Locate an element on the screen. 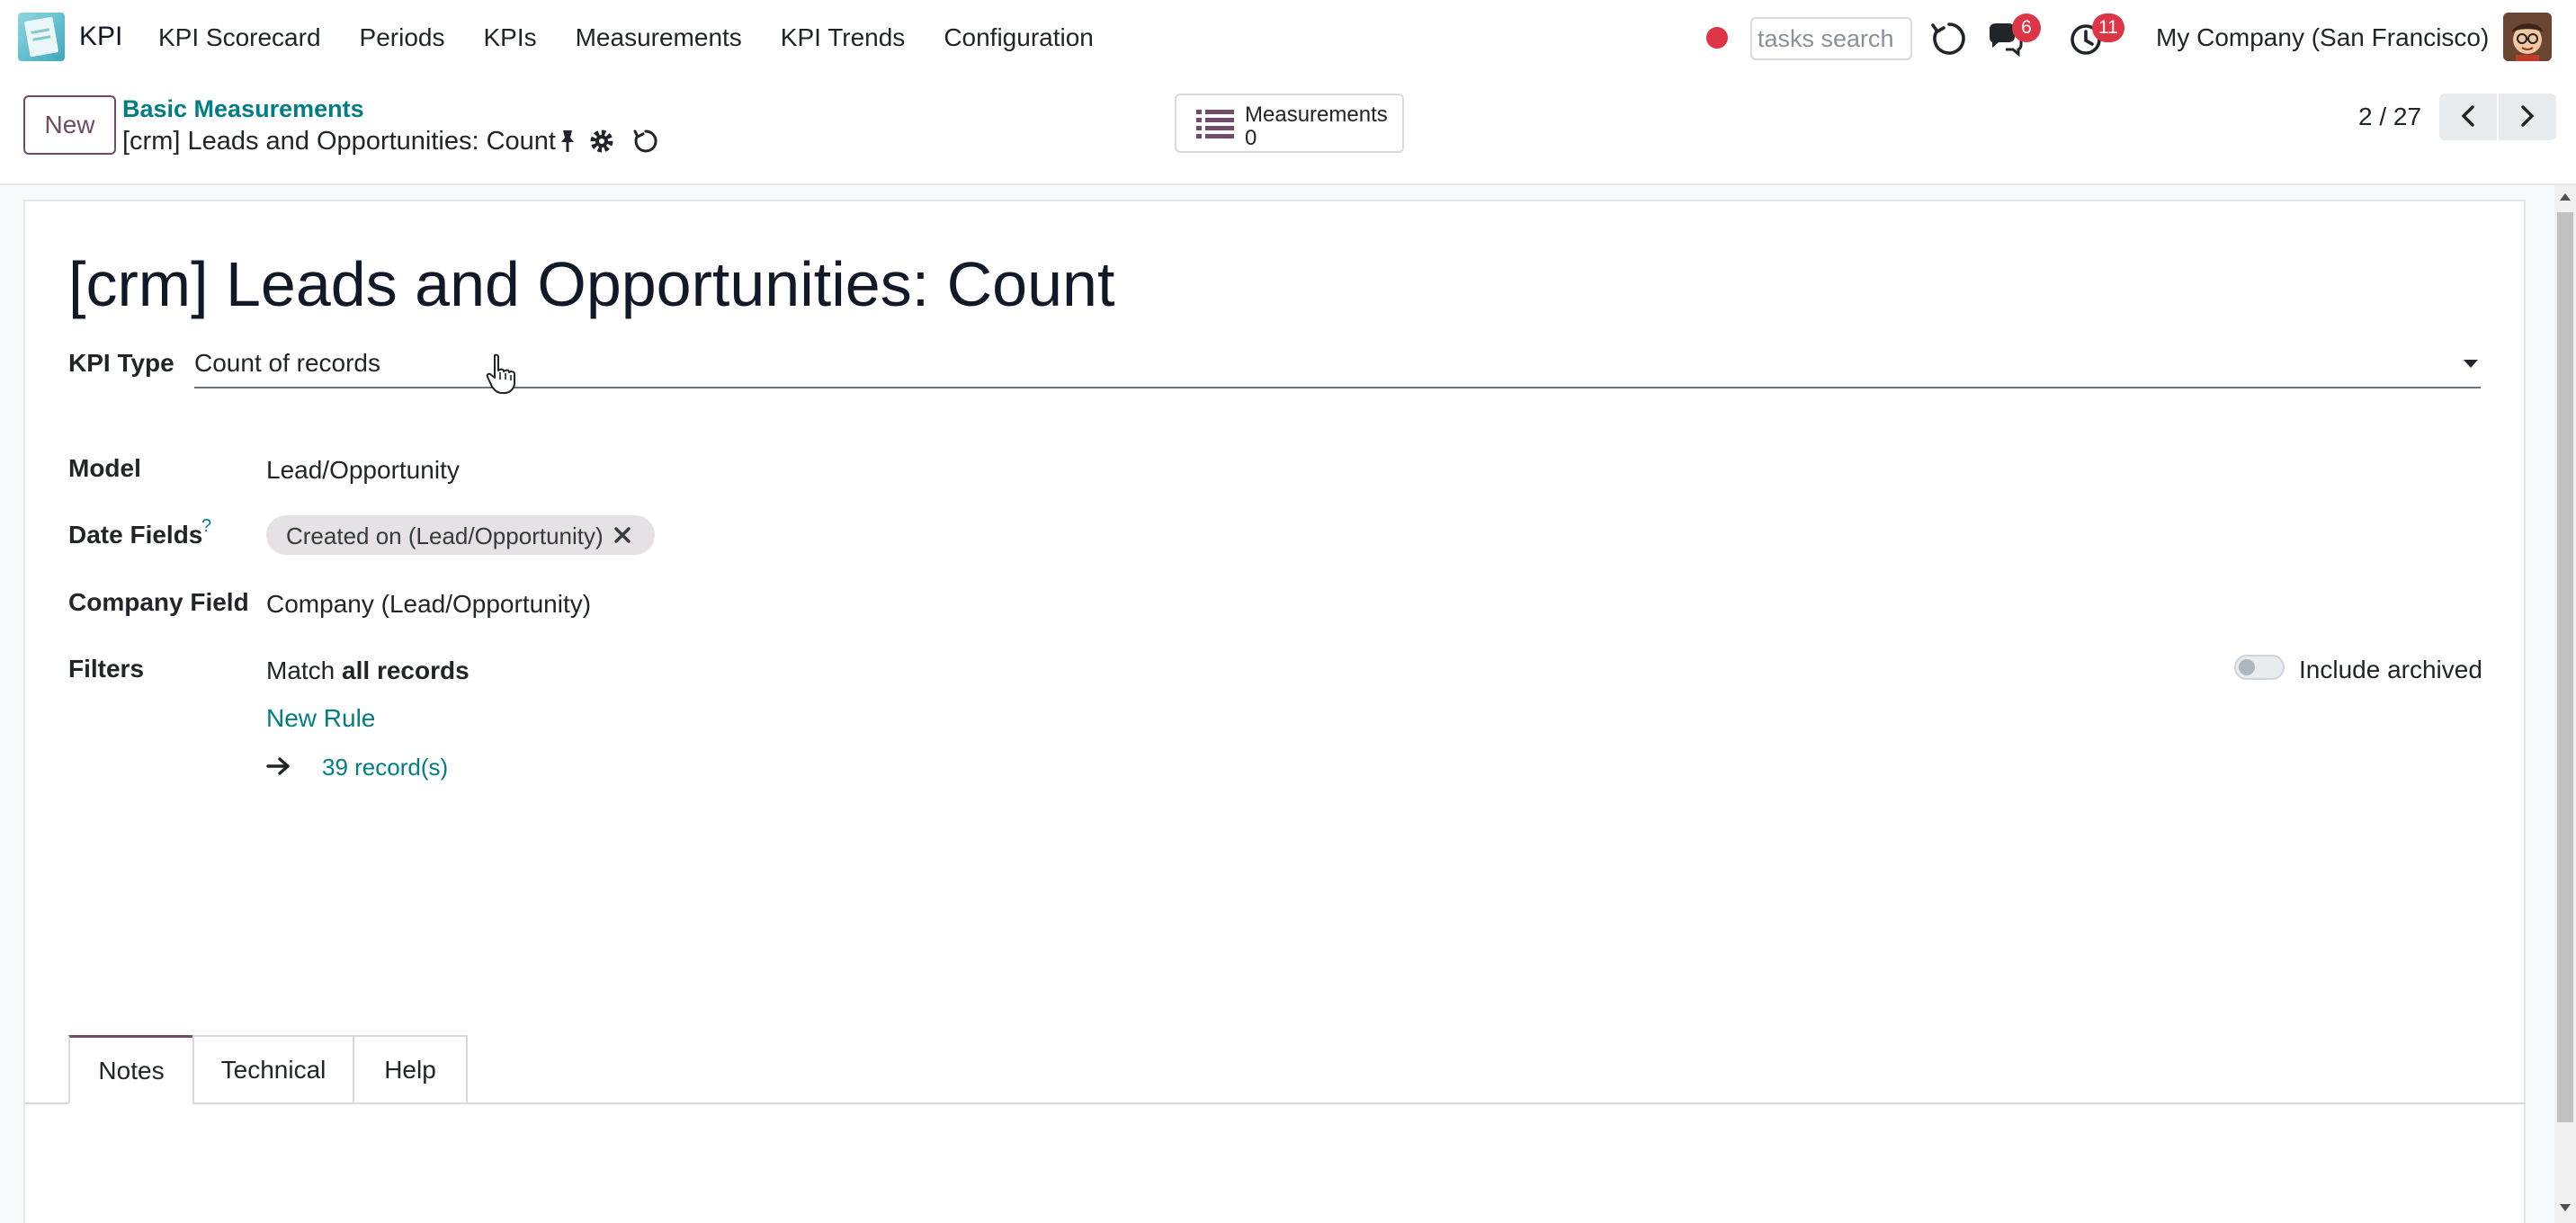 The height and width of the screenshot is (1223, 2576). pager-next-button is located at coordinates (2527, 117).